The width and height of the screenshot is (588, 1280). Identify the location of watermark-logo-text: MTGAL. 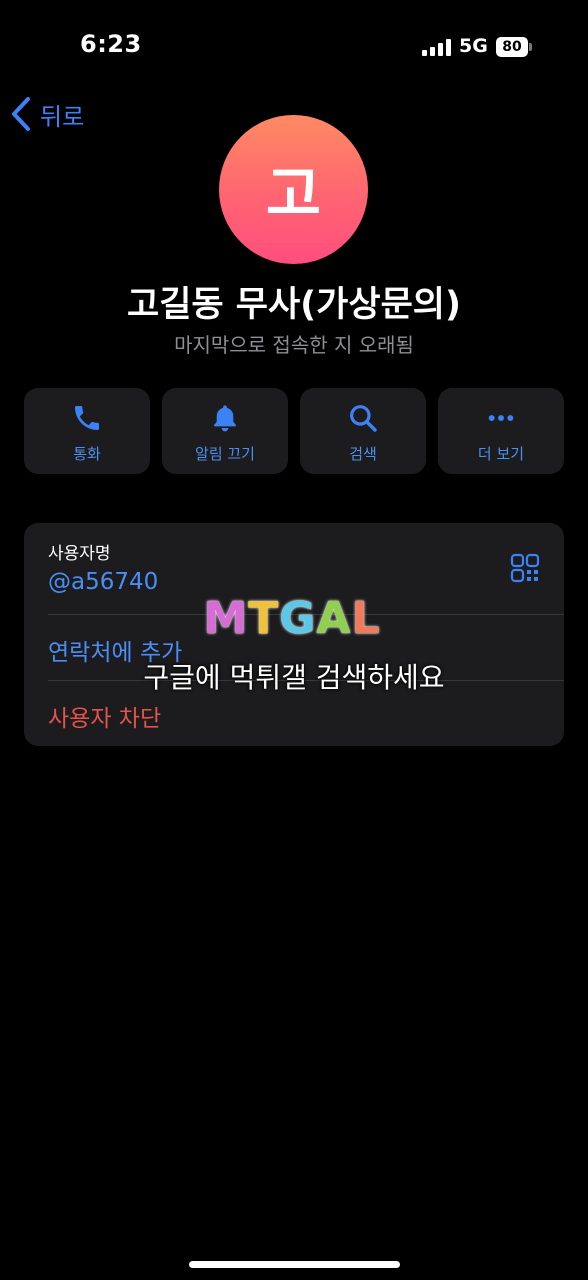
(291, 618).